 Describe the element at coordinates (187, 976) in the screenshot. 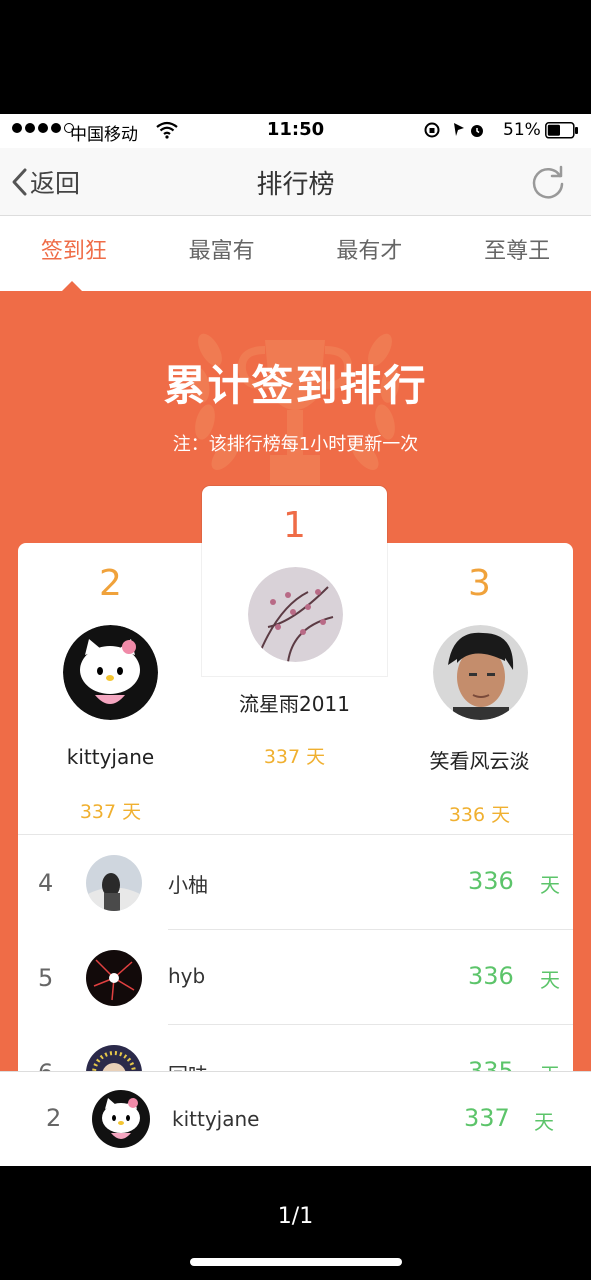

I see `list-name: hyb` at that location.